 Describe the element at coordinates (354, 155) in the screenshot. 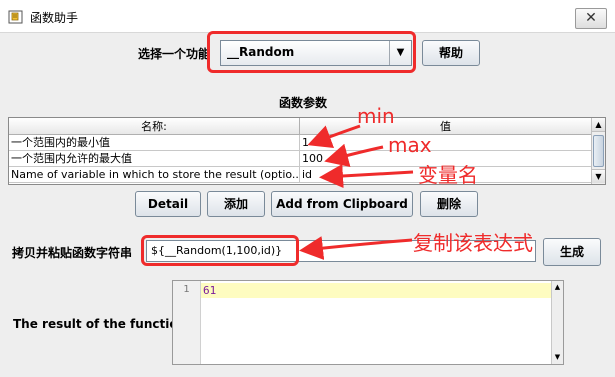

I see `arrow-max` at that location.